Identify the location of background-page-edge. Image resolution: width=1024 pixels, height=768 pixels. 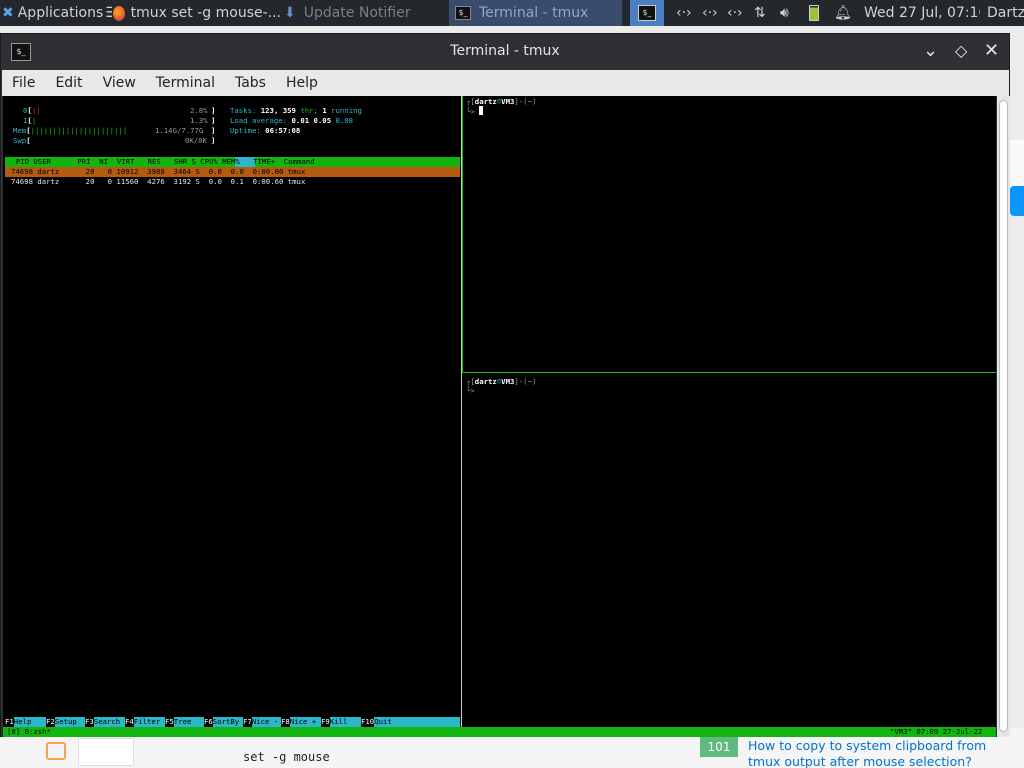
(1016, 163).